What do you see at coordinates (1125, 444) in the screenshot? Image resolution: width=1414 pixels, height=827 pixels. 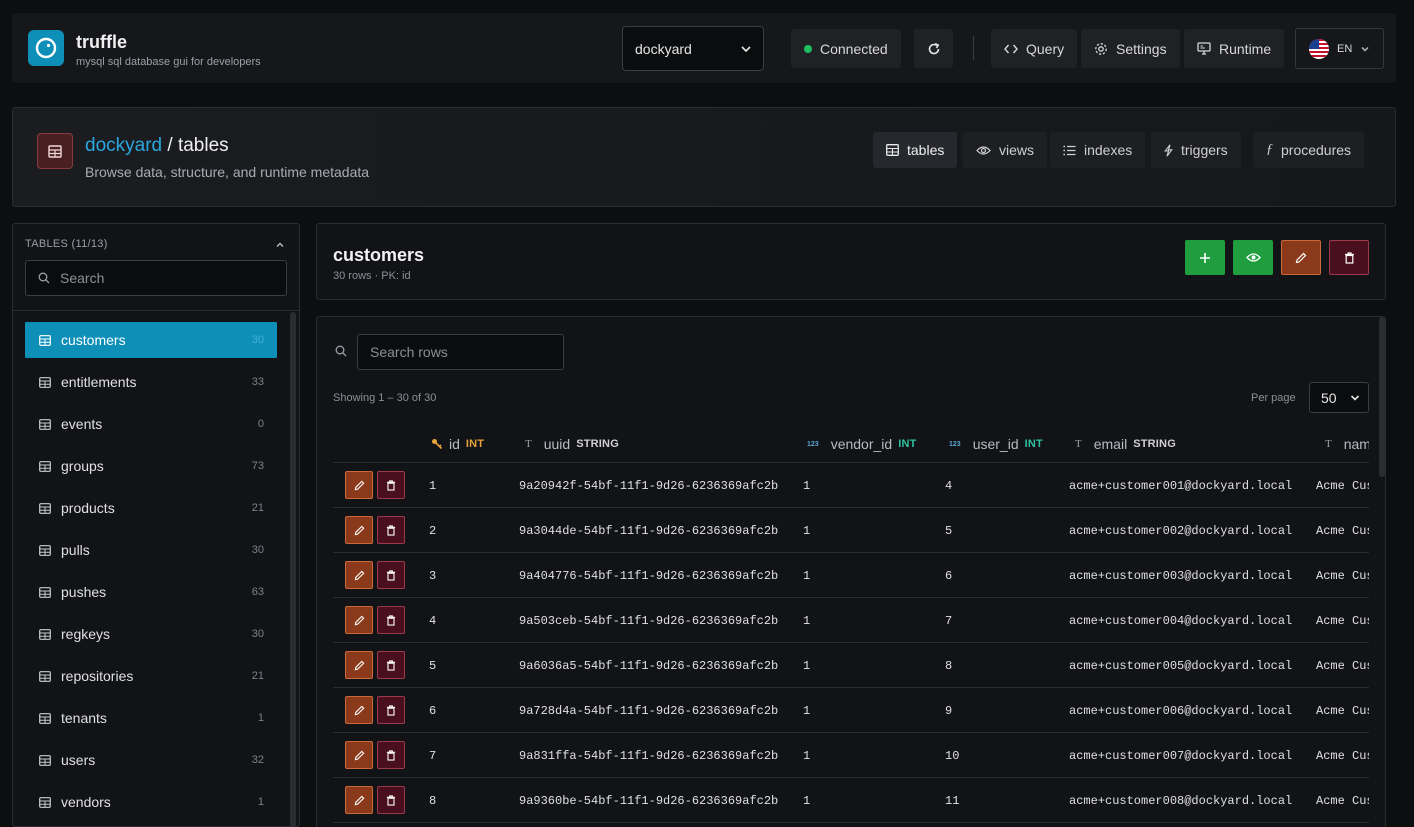 I see `column-header-email: T email STRING` at bounding box center [1125, 444].